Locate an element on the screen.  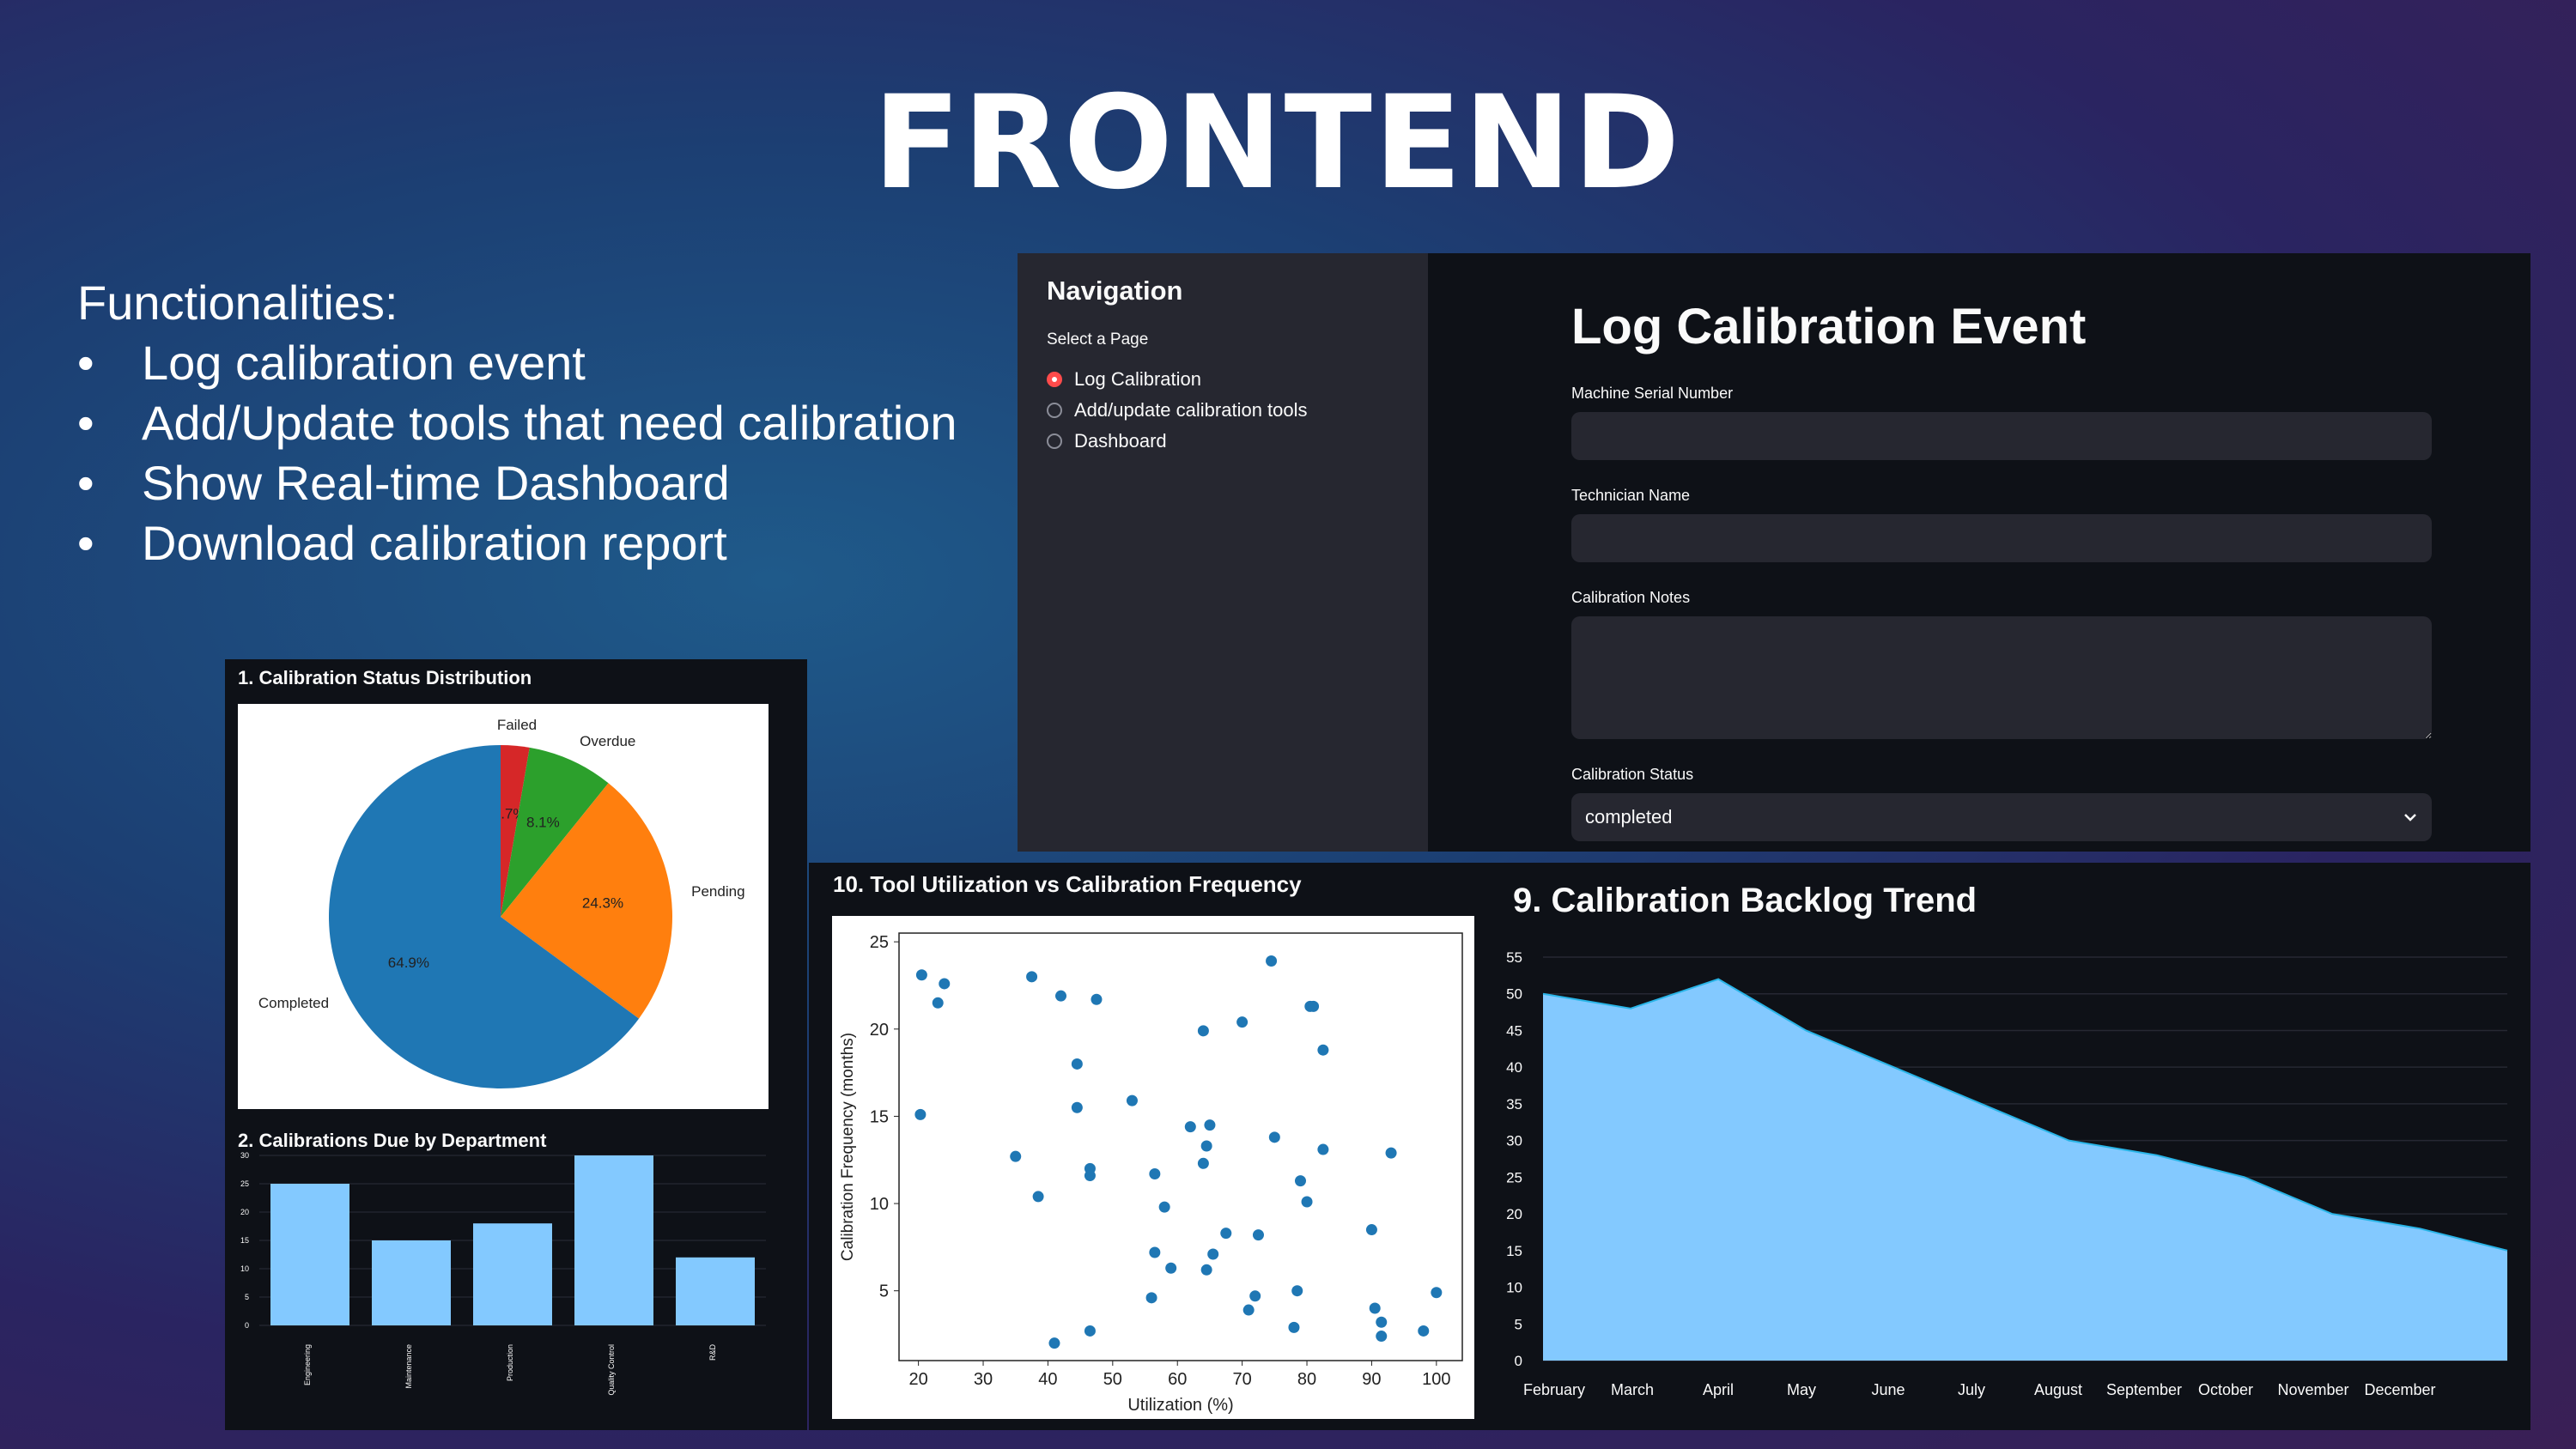
area-ytick-label: 45 is located at coordinates (1514, 1030).